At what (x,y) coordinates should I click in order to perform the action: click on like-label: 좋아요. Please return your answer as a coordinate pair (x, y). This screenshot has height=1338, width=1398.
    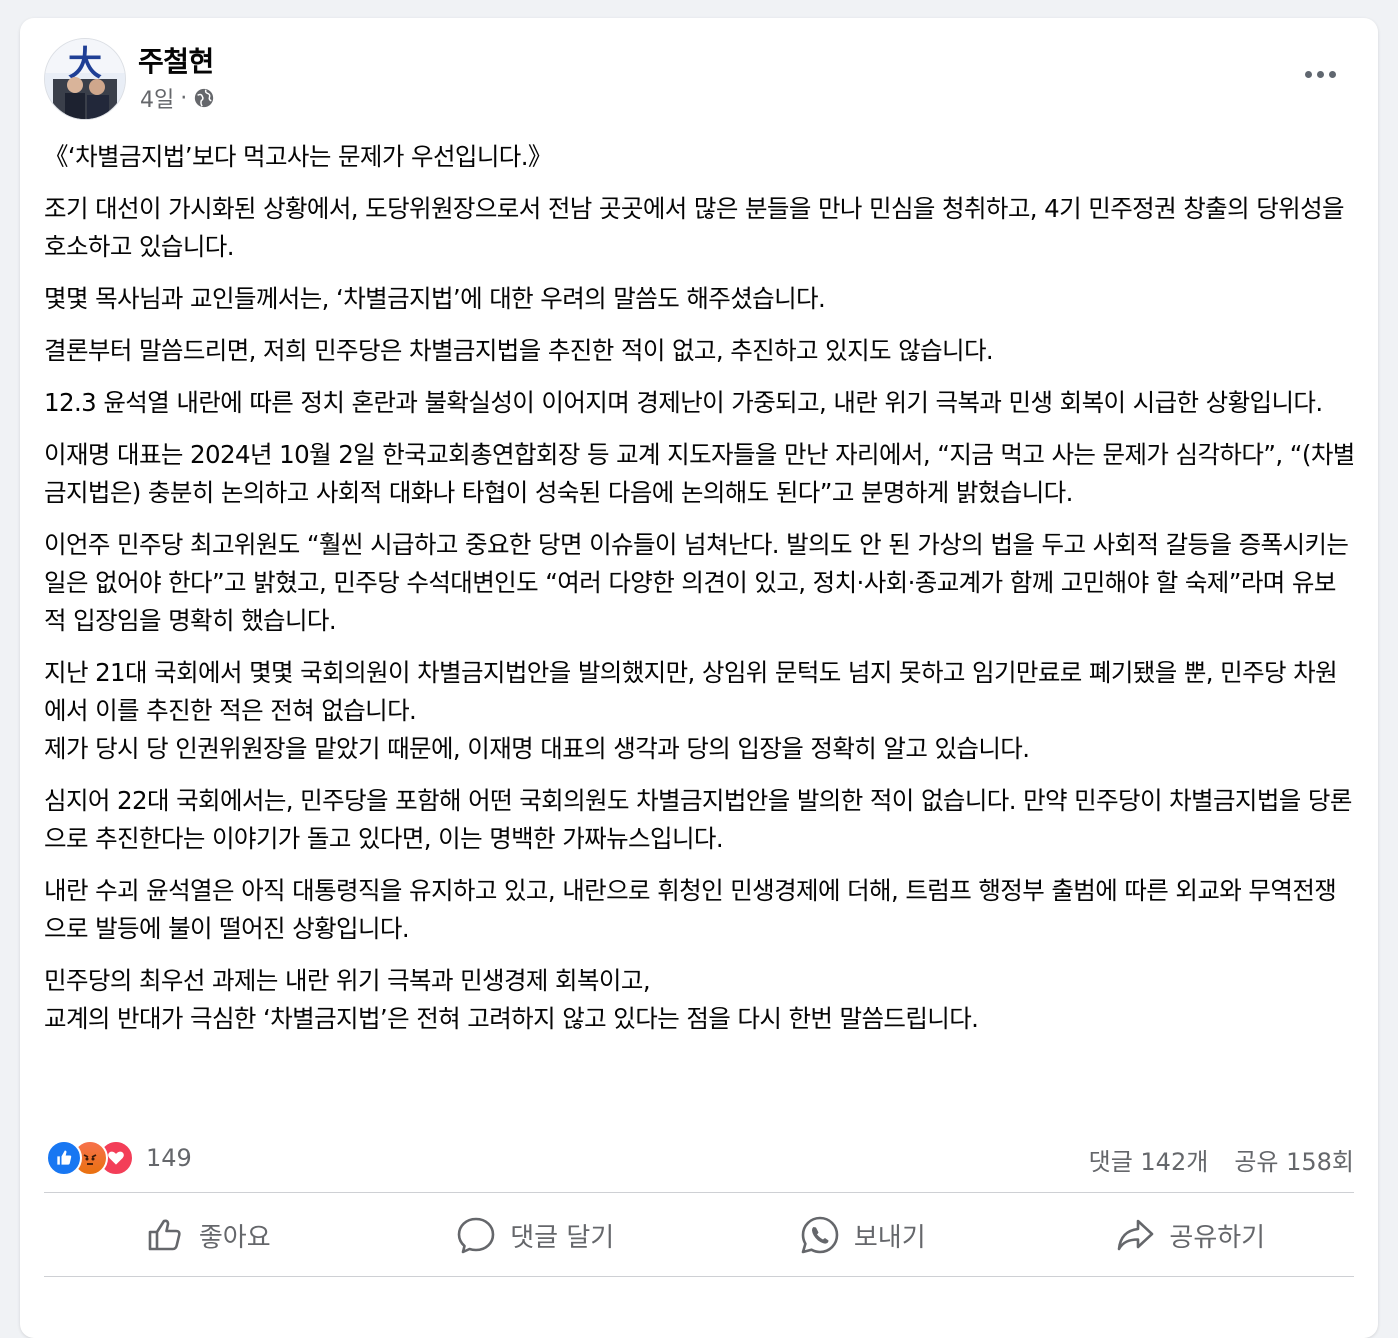
    Looking at the image, I should click on (234, 1237).